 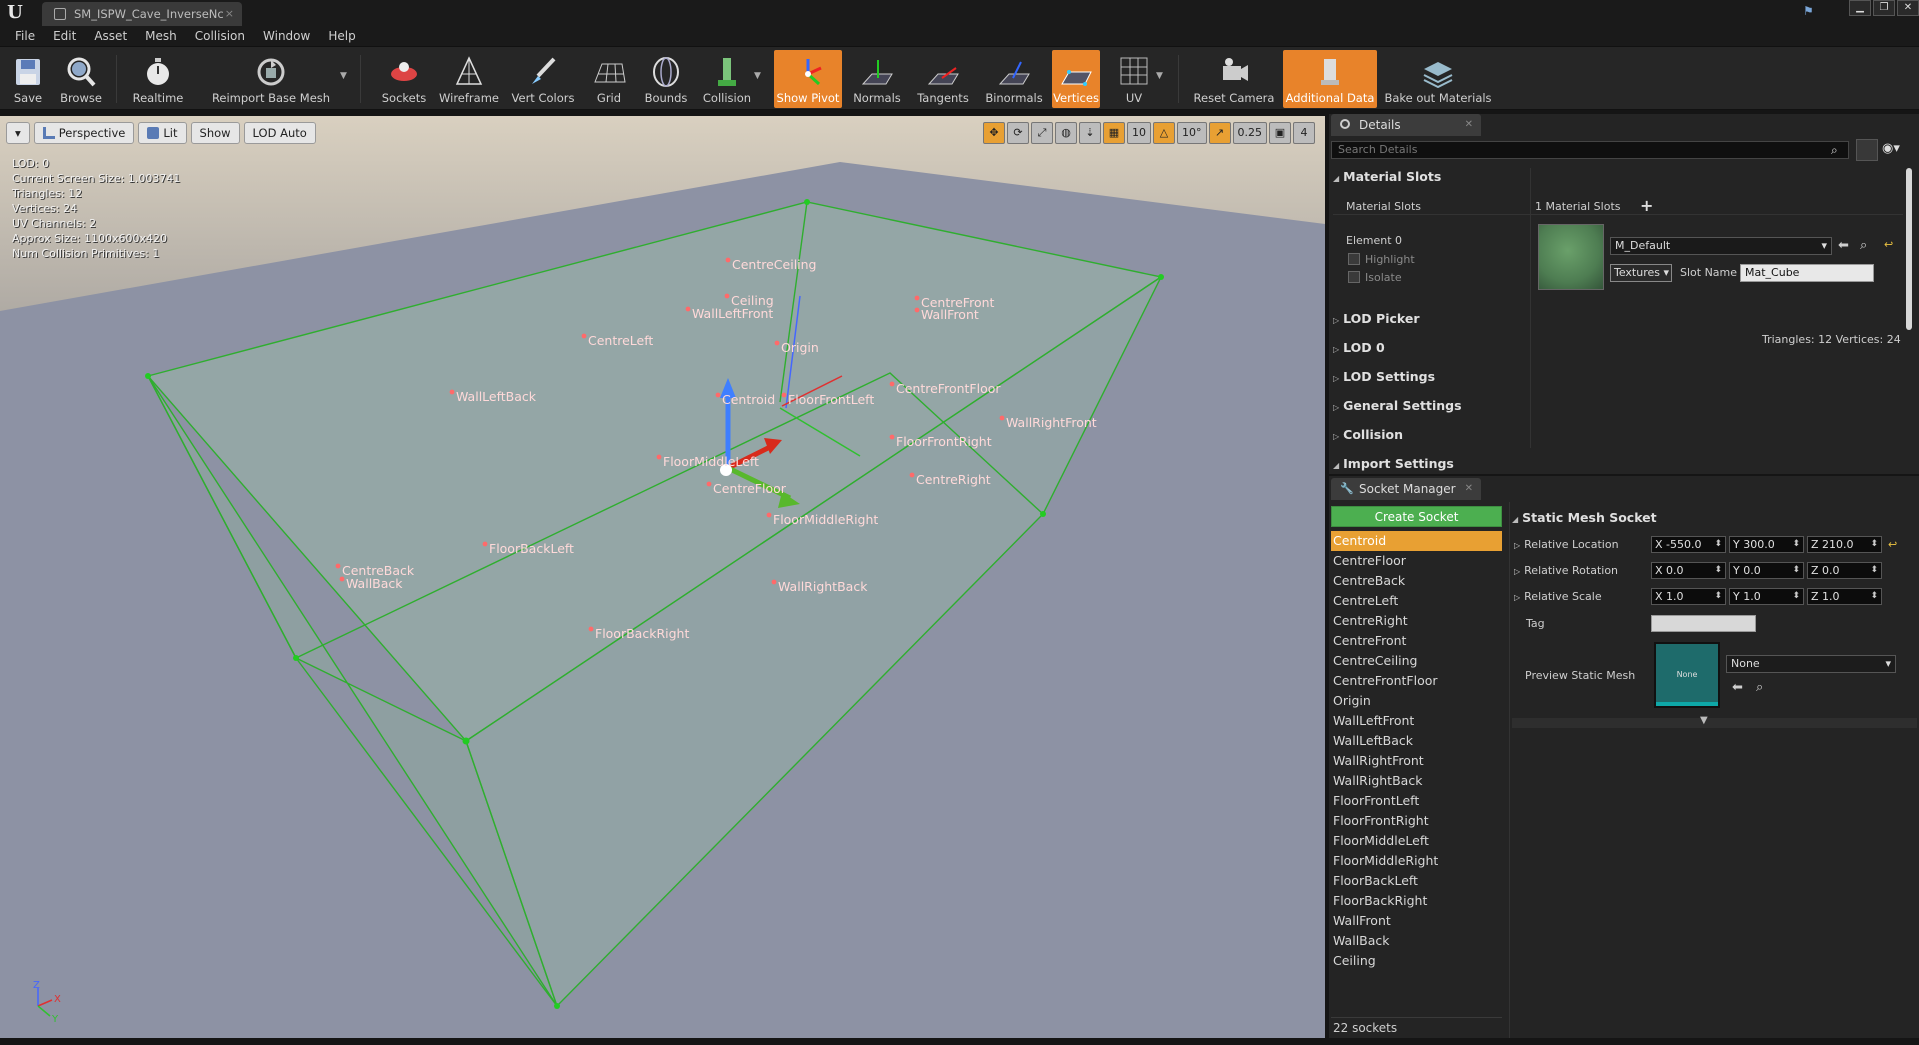 I want to click on socket-list-item: CentreFloor, so click(x=1416, y=561).